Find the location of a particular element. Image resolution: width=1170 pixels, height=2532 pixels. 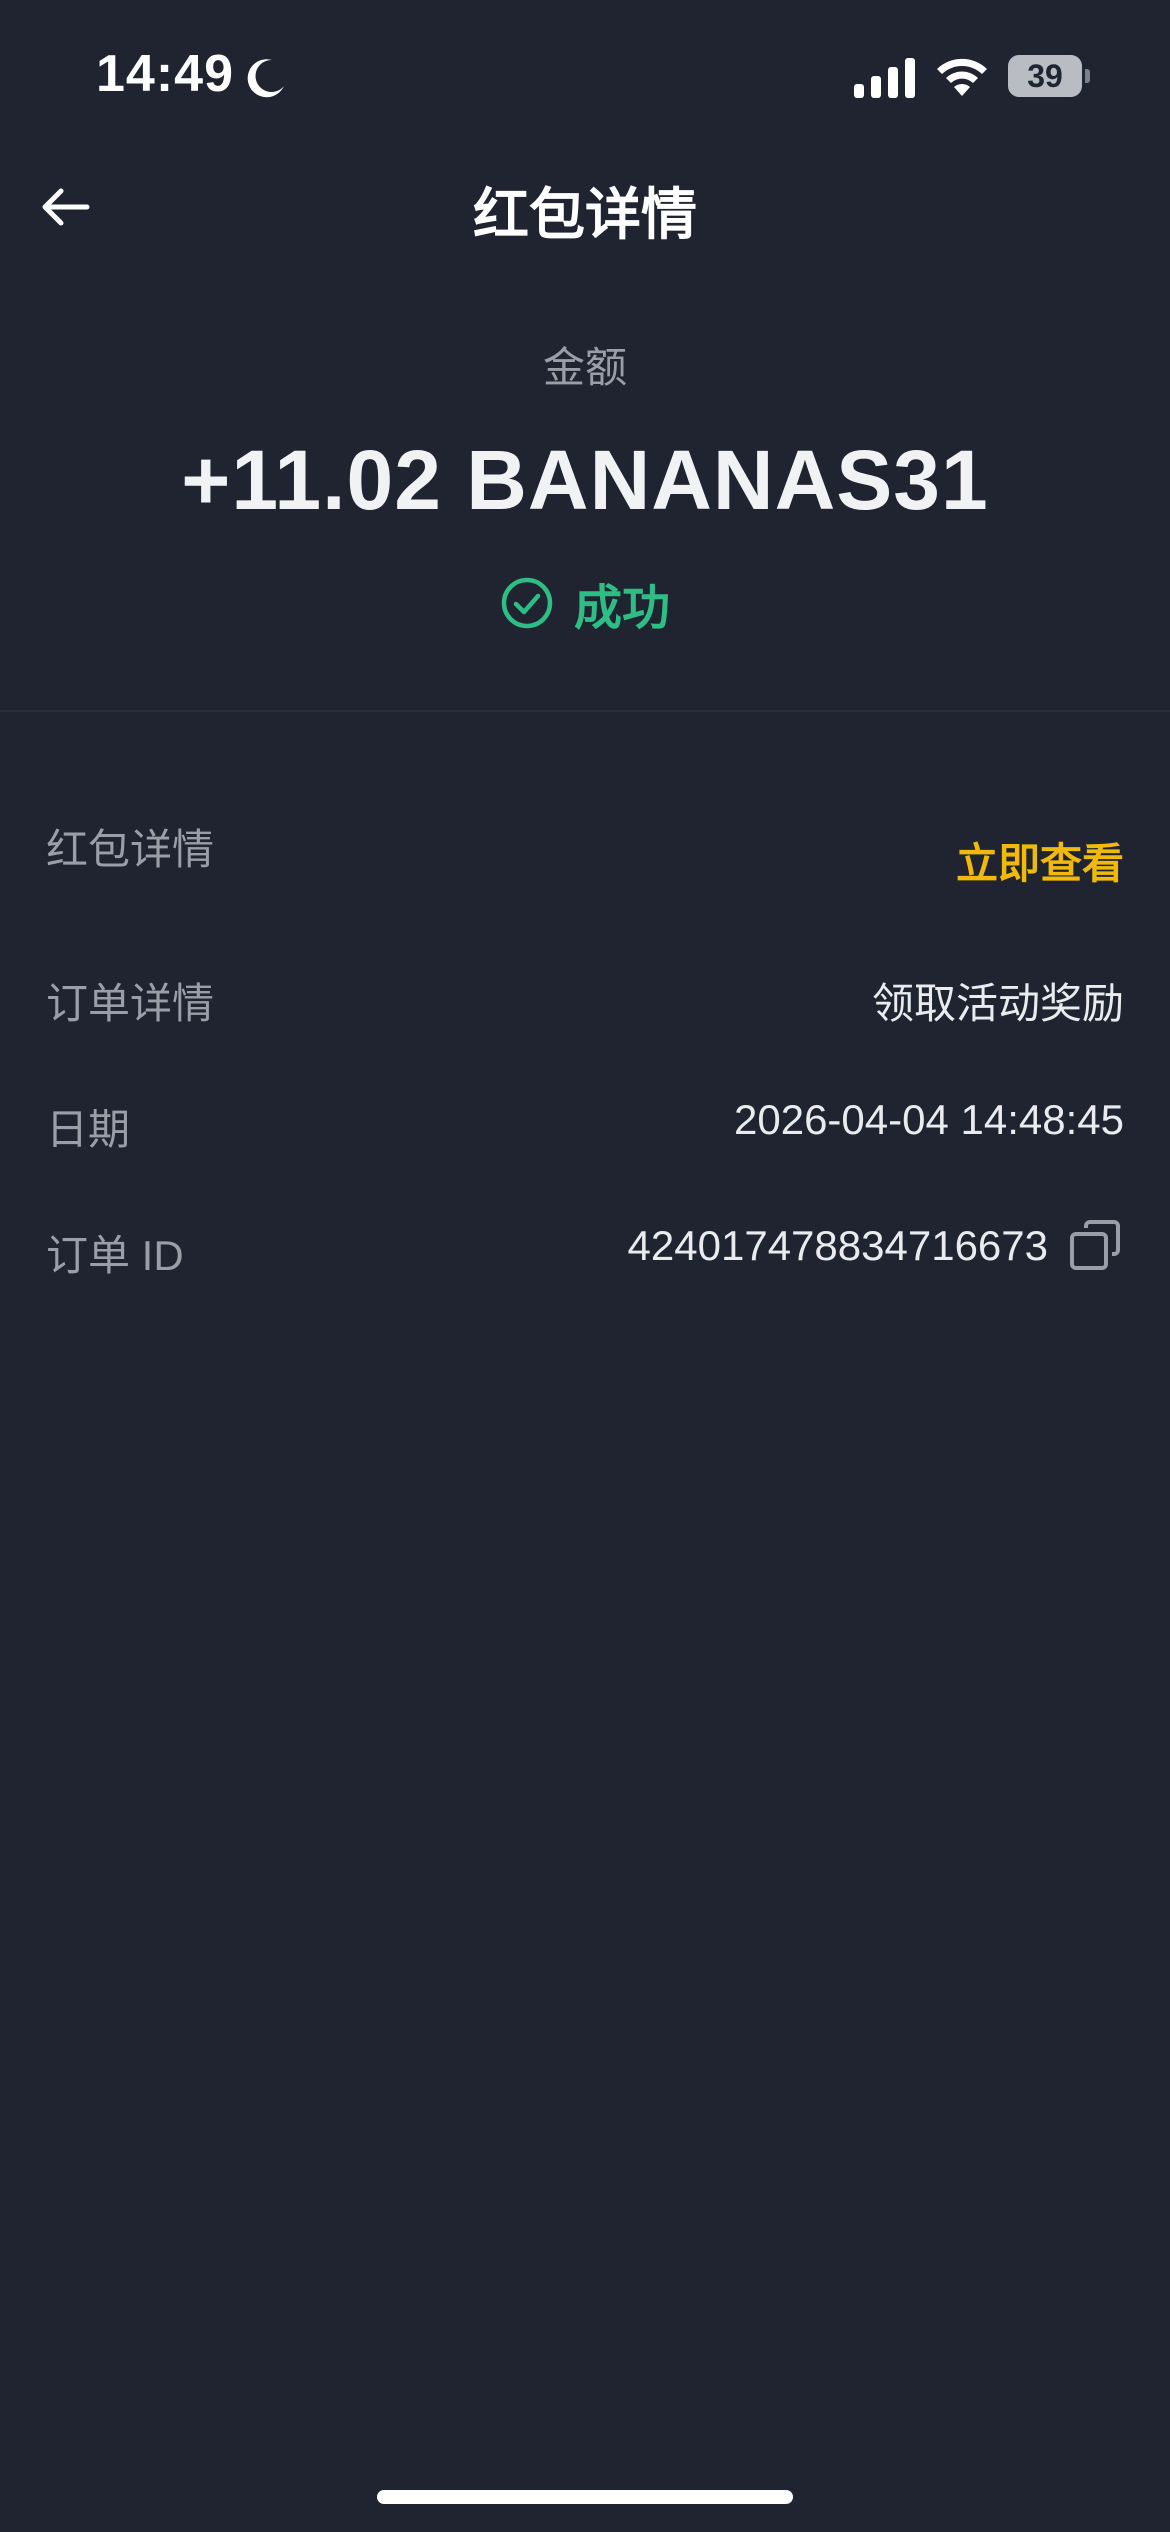

date-label: 日期 is located at coordinates (88, 1129).